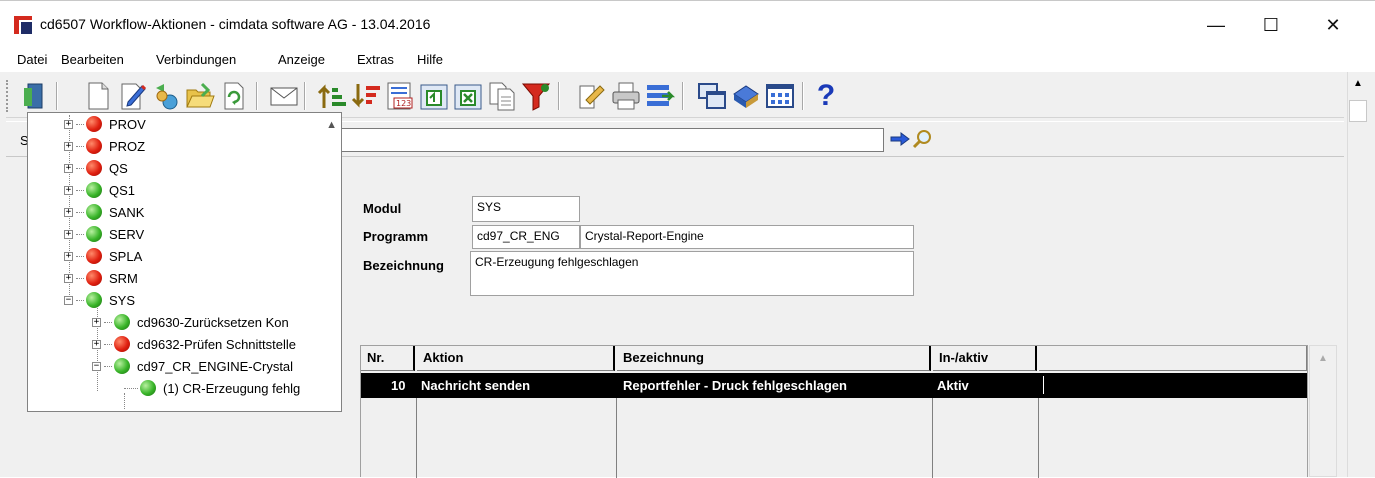 This screenshot has height=478, width=1375. Describe the element at coordinates (192, 366) in the screenshot. I see `tree-child-node-expanded: − cd97_CR_ENGINE-Crystal` at that location.